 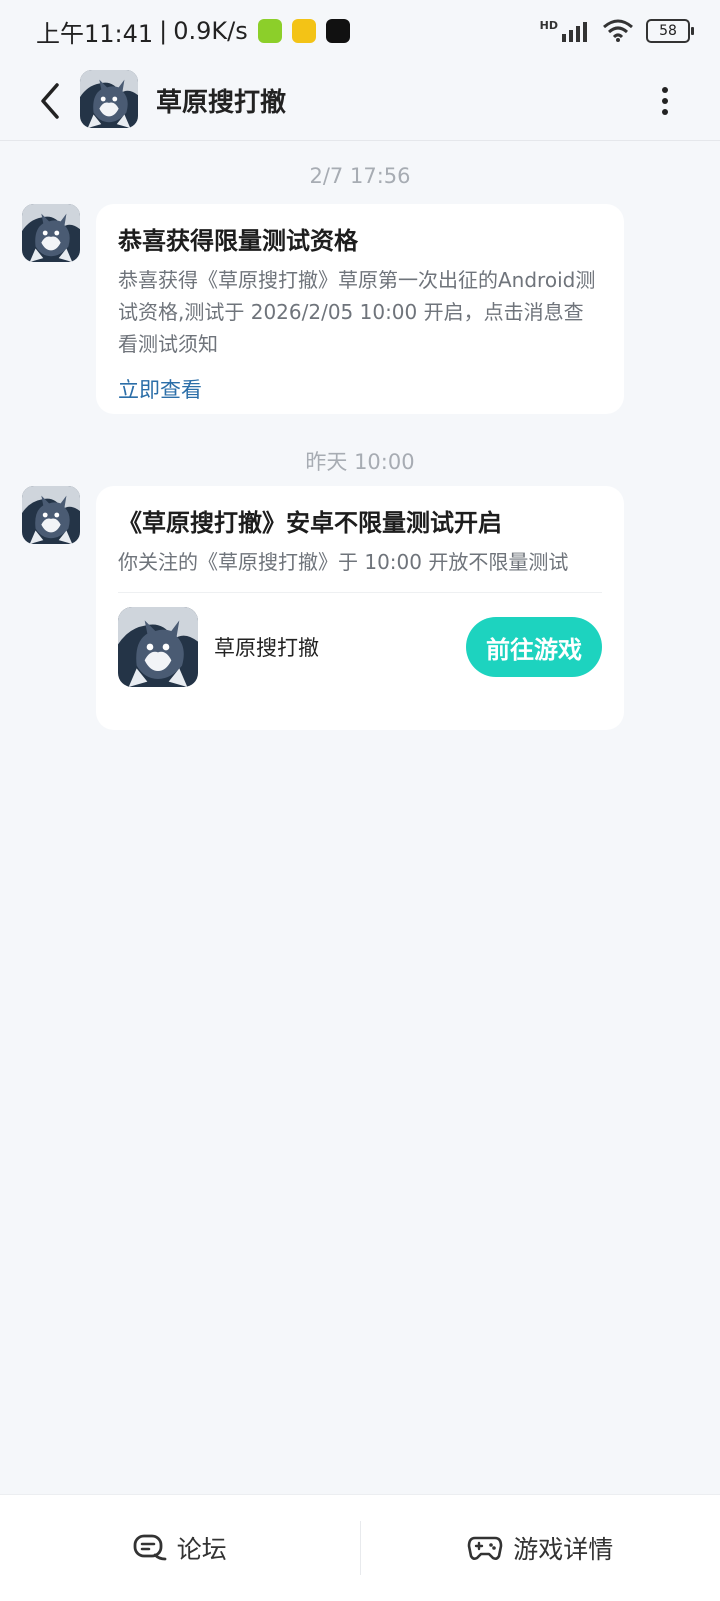 I want to click on network-label: HD, so click(x=549, y=25).